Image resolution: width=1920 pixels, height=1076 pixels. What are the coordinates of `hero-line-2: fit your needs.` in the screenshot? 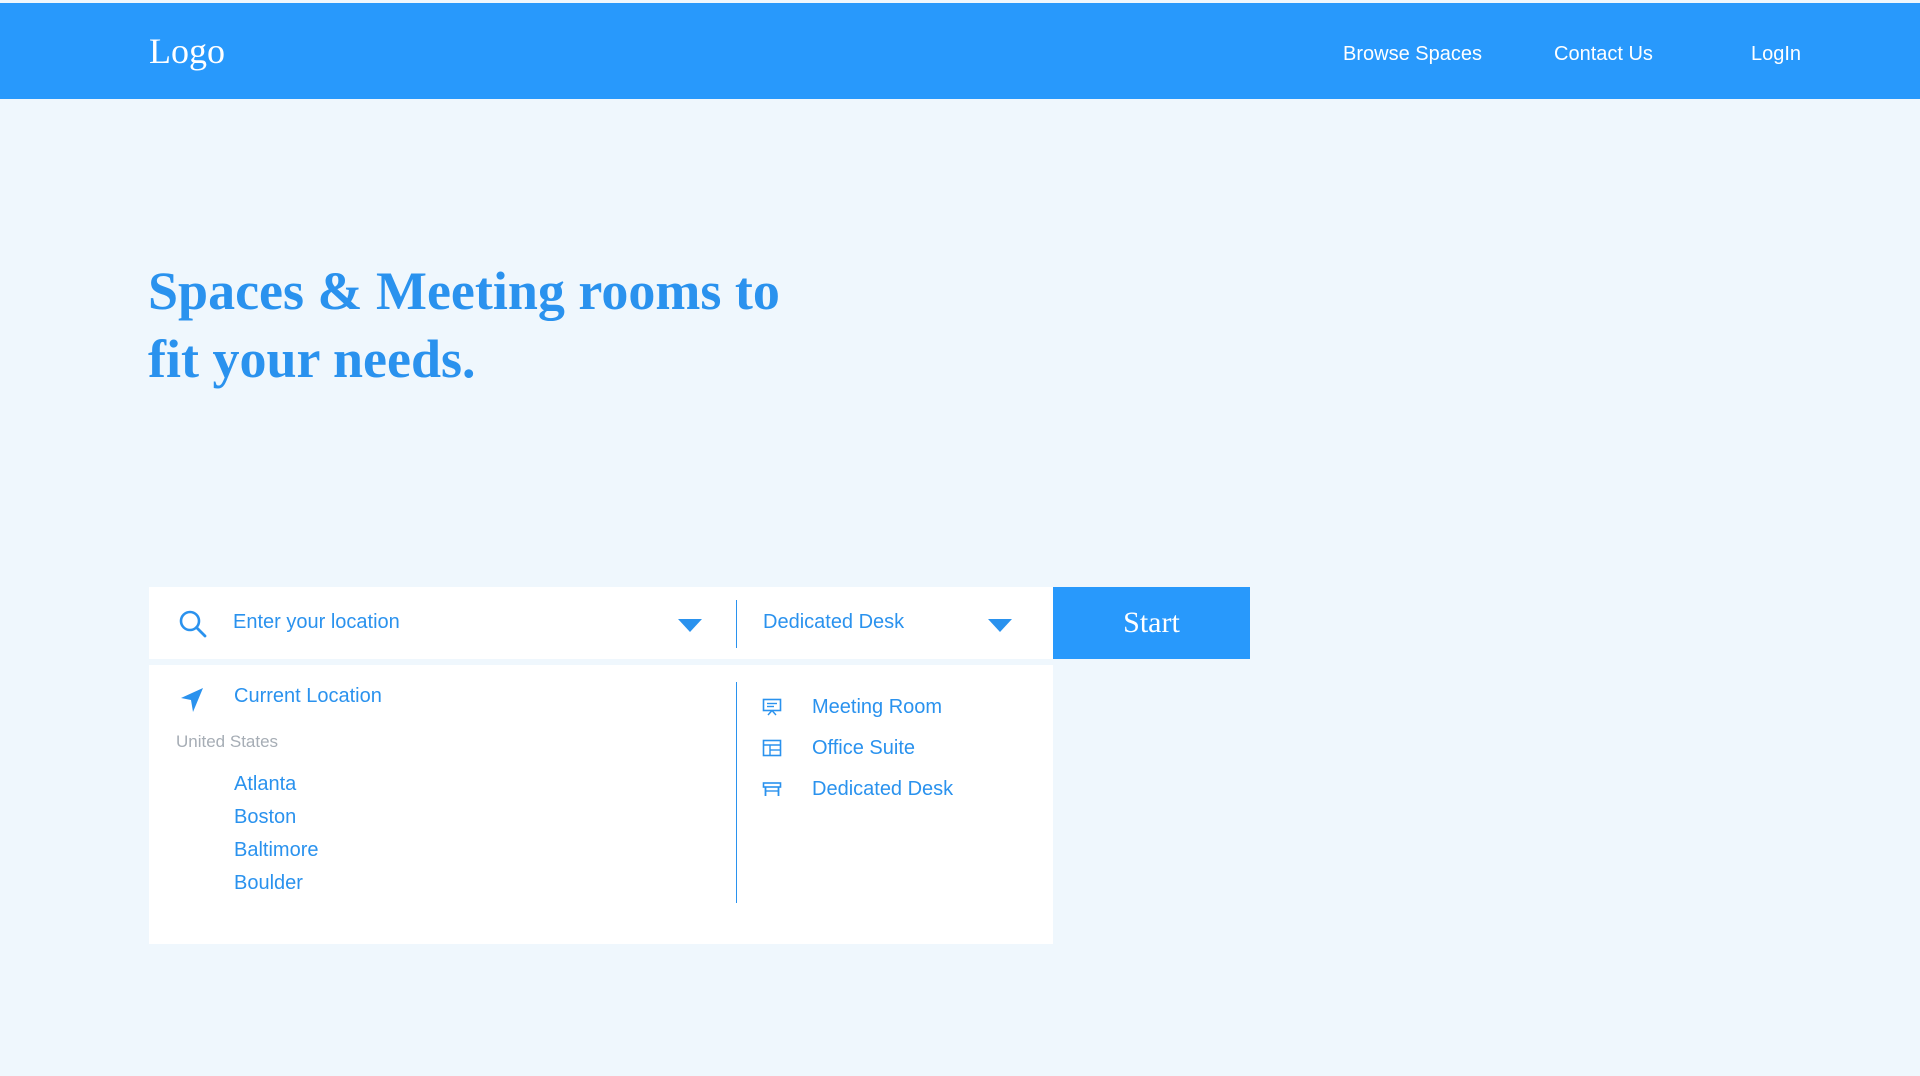 It's located at (312, 359).